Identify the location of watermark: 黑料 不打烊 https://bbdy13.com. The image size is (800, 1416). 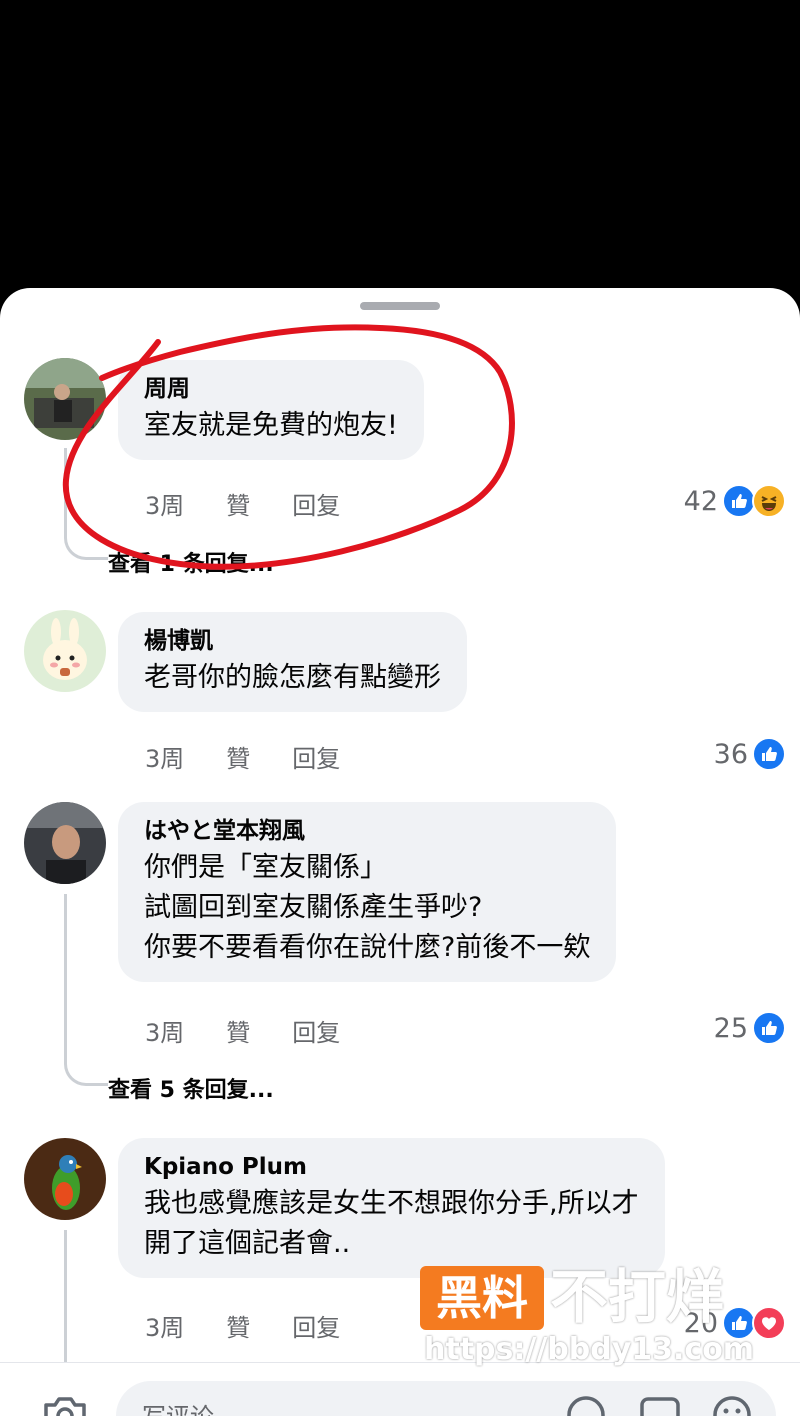
(610, 1317).